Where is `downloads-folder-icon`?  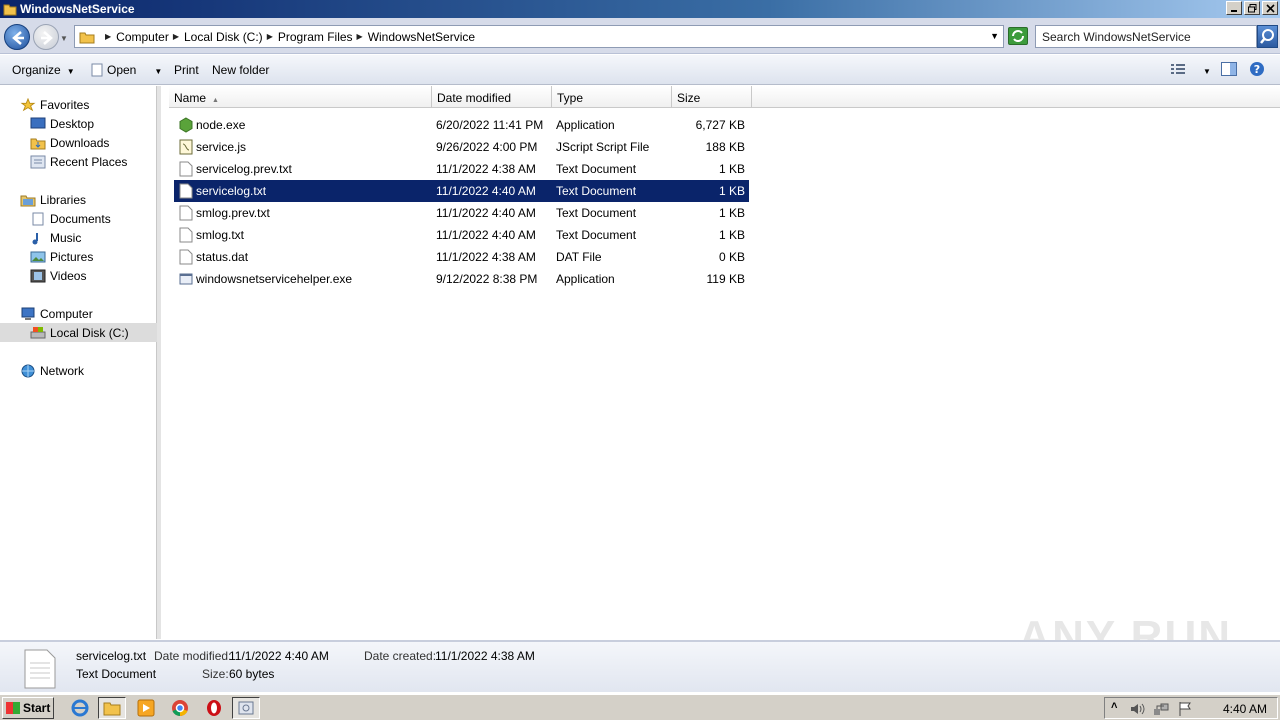 downloads-folder-icon is located at coordinates (38, 143).